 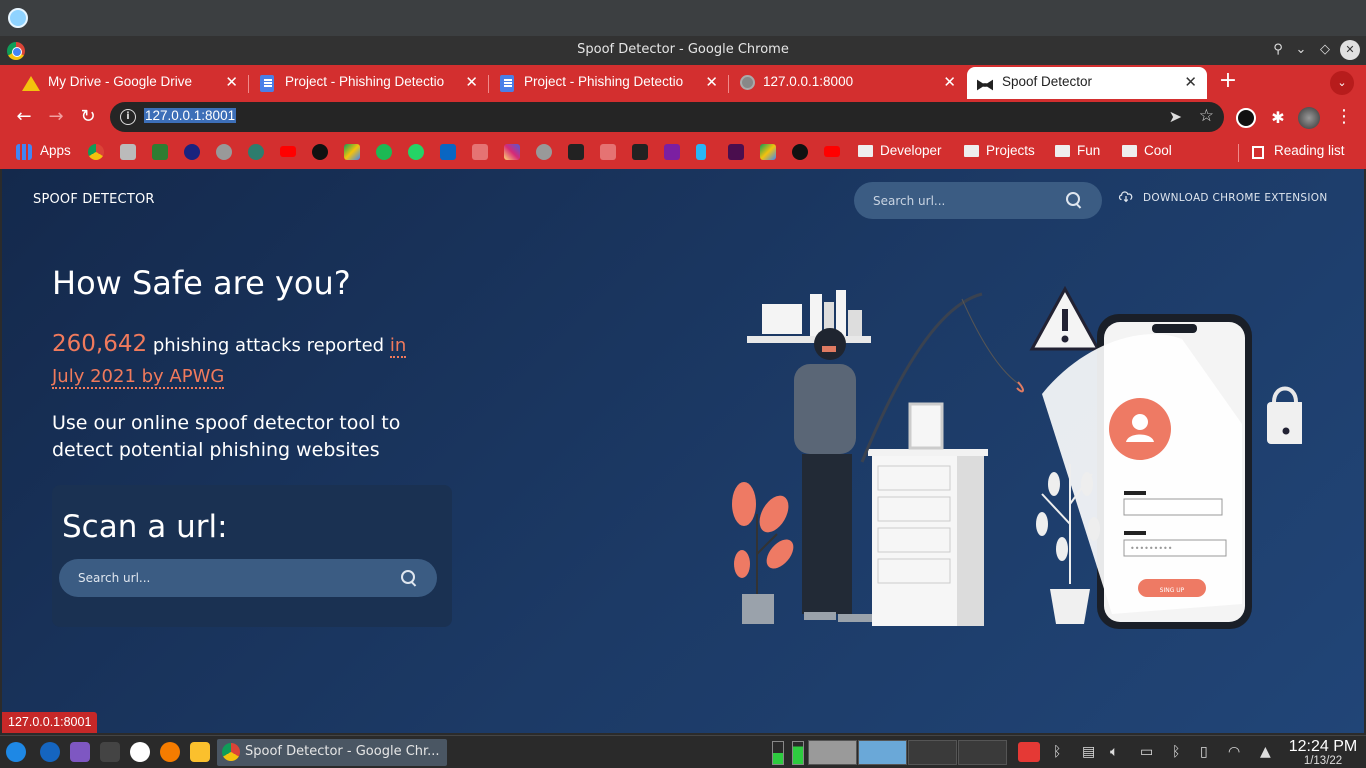 What do you see at coordinates (140, 752) in the screenshot?
I see `settings-icon` at bounding box center [140, 752].